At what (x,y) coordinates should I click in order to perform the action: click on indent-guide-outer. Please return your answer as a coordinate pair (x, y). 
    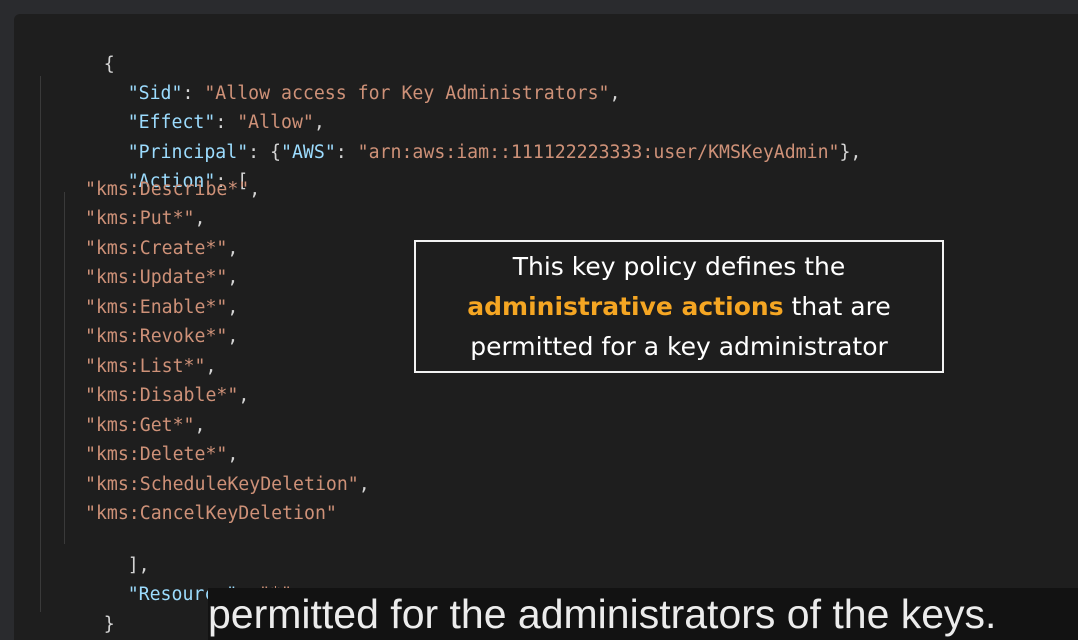
    Looking at the image, I should click on (40, 344).